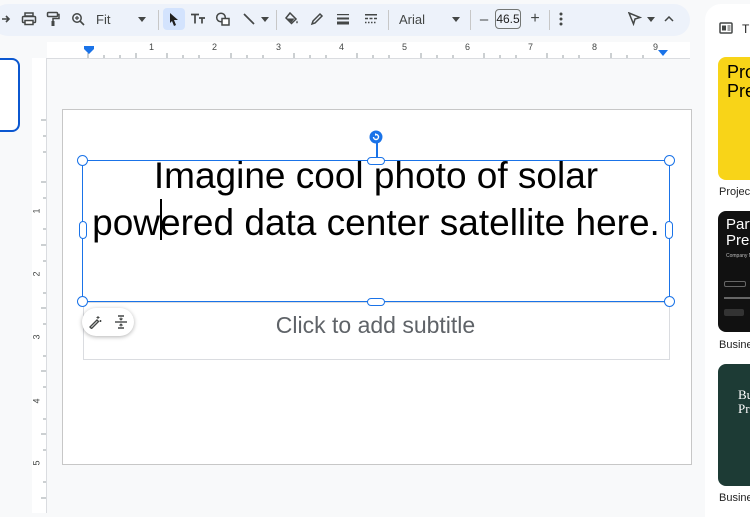 The width and height of the screenshot is (750, 517). What do you see at coordinates (376, 137) in the screenshot?
I see `rotate-handle-icon` at bounding box center [376, 137].